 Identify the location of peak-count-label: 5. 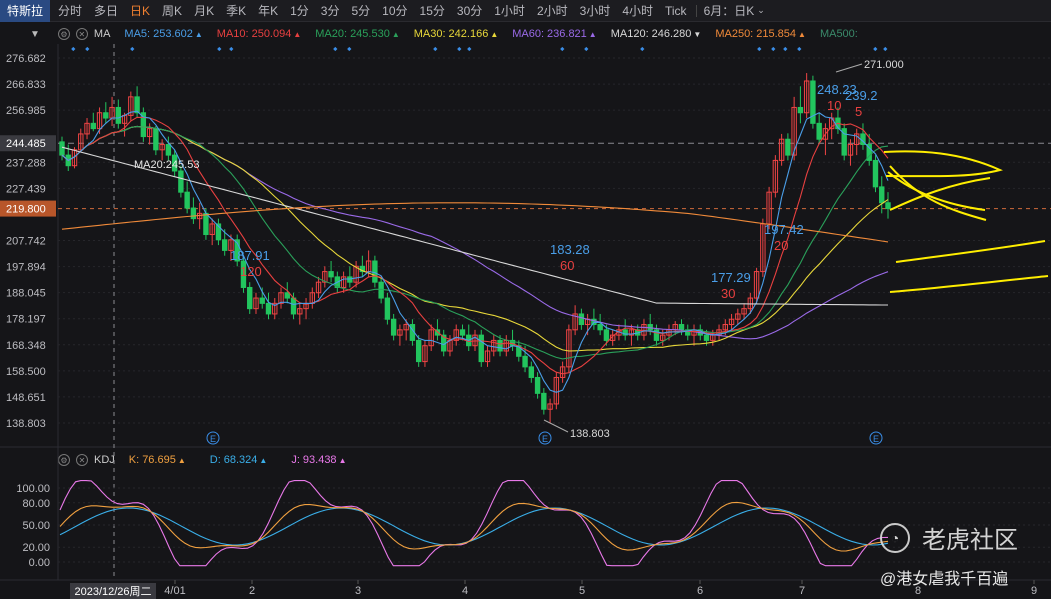
(858, 111).